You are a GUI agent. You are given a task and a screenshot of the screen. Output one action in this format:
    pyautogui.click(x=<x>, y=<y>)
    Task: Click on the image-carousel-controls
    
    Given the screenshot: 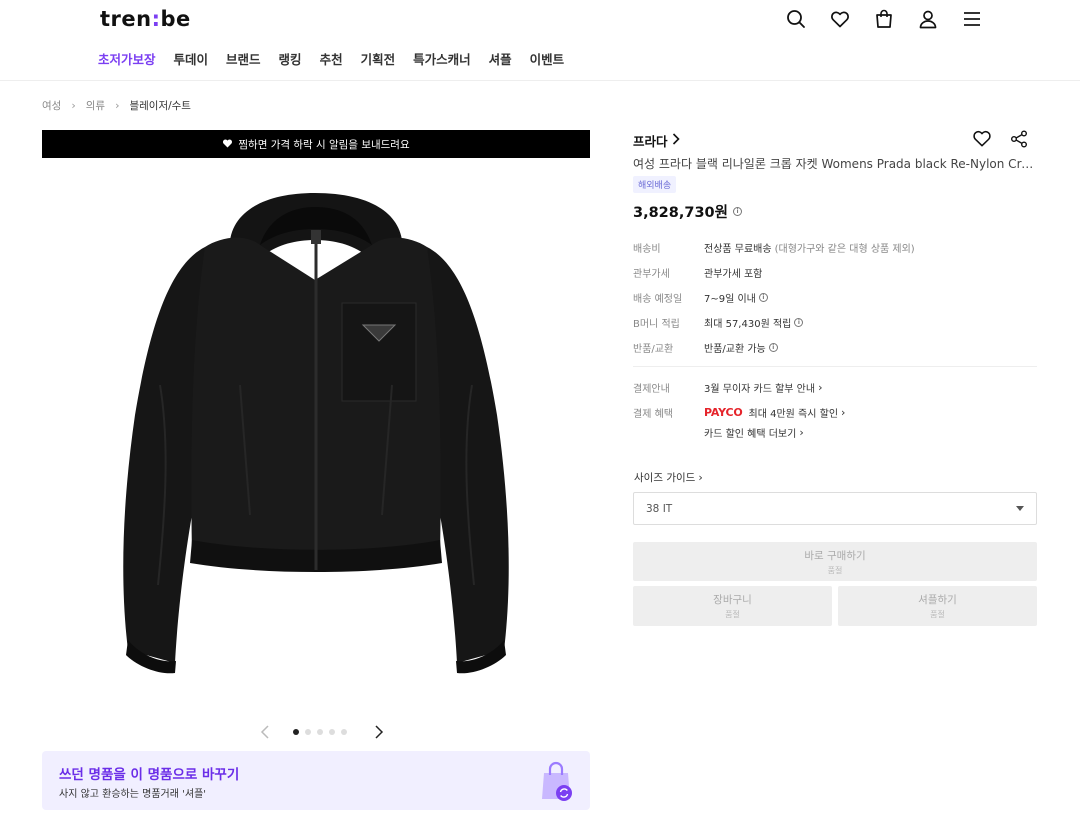 What is the action you would take?
    pyautogui.click(x=322, y=732)
    